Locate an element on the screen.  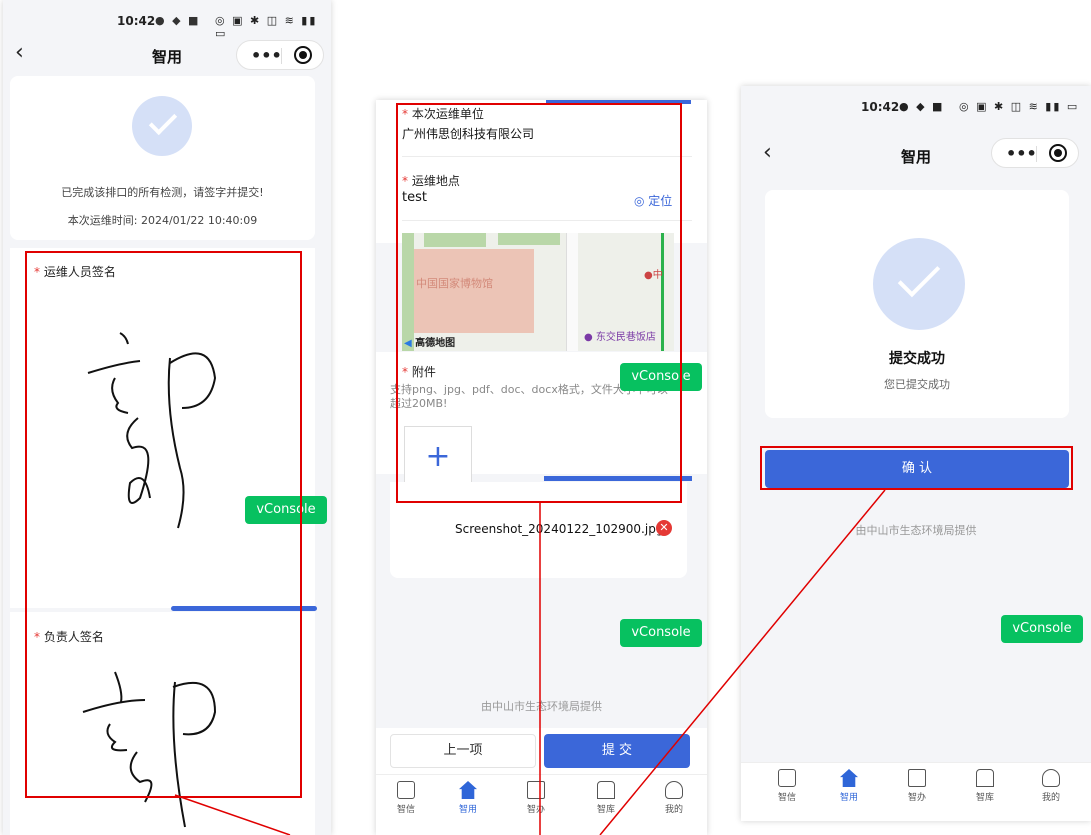
signature-card: * 运维人员签名 is located at coordinates (162, 428).